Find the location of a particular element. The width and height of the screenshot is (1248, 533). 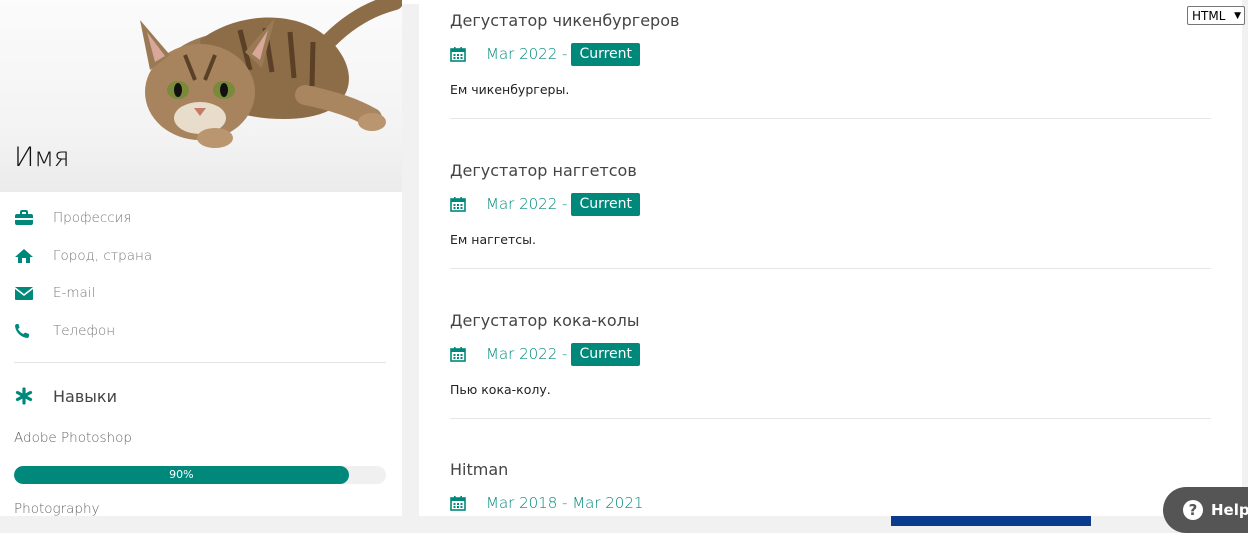

phone-label: Телефон is located at coordinates (84, 331).